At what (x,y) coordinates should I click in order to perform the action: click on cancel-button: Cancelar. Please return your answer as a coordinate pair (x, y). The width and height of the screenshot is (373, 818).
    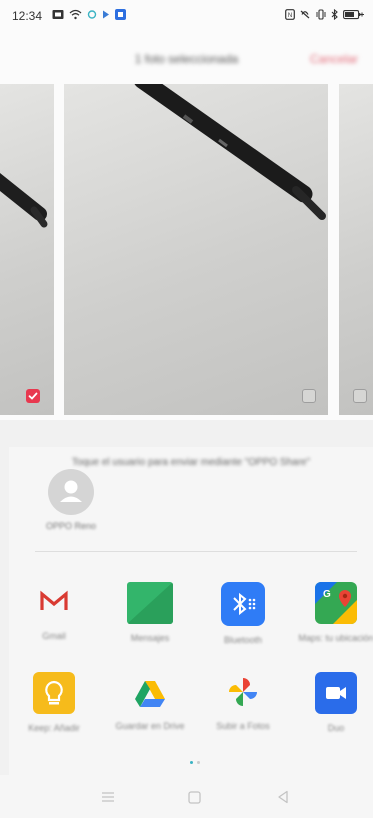
    Looking at the image, I should click on (334, 59).